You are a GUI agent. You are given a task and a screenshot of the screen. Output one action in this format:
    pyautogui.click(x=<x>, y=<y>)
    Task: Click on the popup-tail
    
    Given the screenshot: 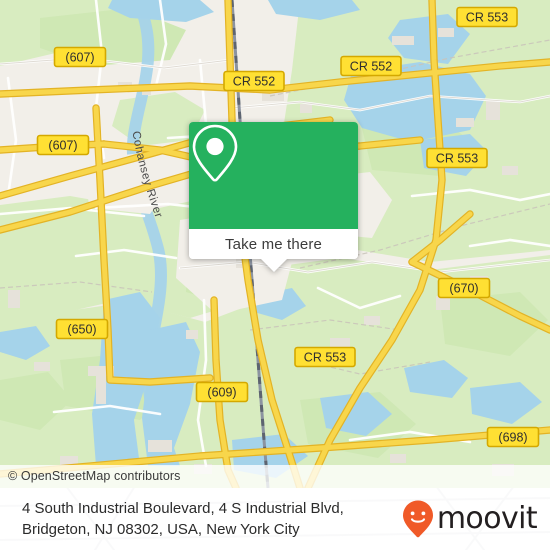 What is the action you would take?
    pyautogui.click(x=273, y=265)
    